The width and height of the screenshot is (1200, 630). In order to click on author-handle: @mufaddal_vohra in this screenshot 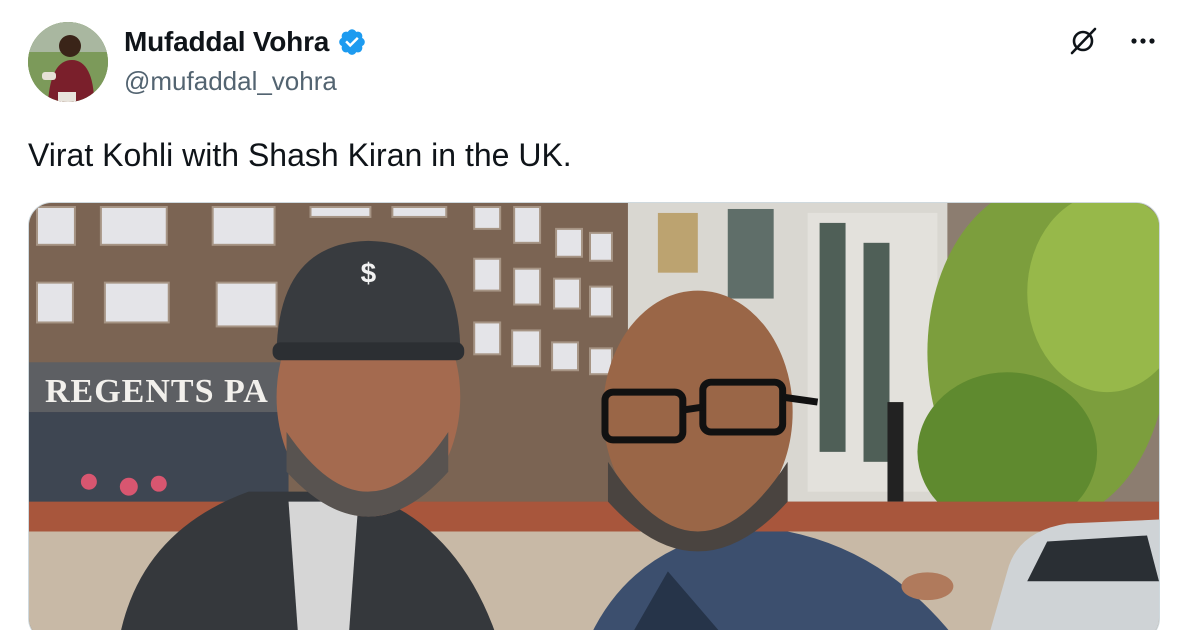, I will do `click(230, 81)`.